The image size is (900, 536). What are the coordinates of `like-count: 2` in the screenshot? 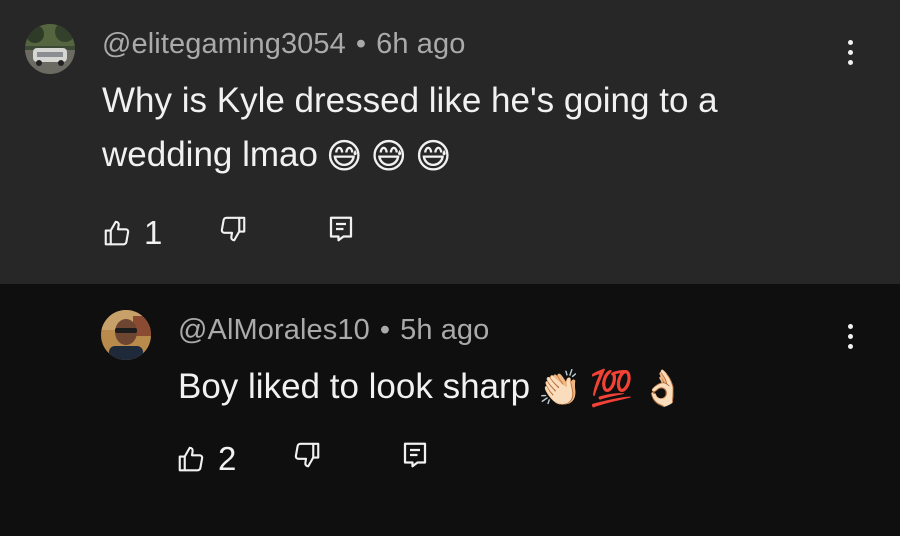 It's located at (227, 458).